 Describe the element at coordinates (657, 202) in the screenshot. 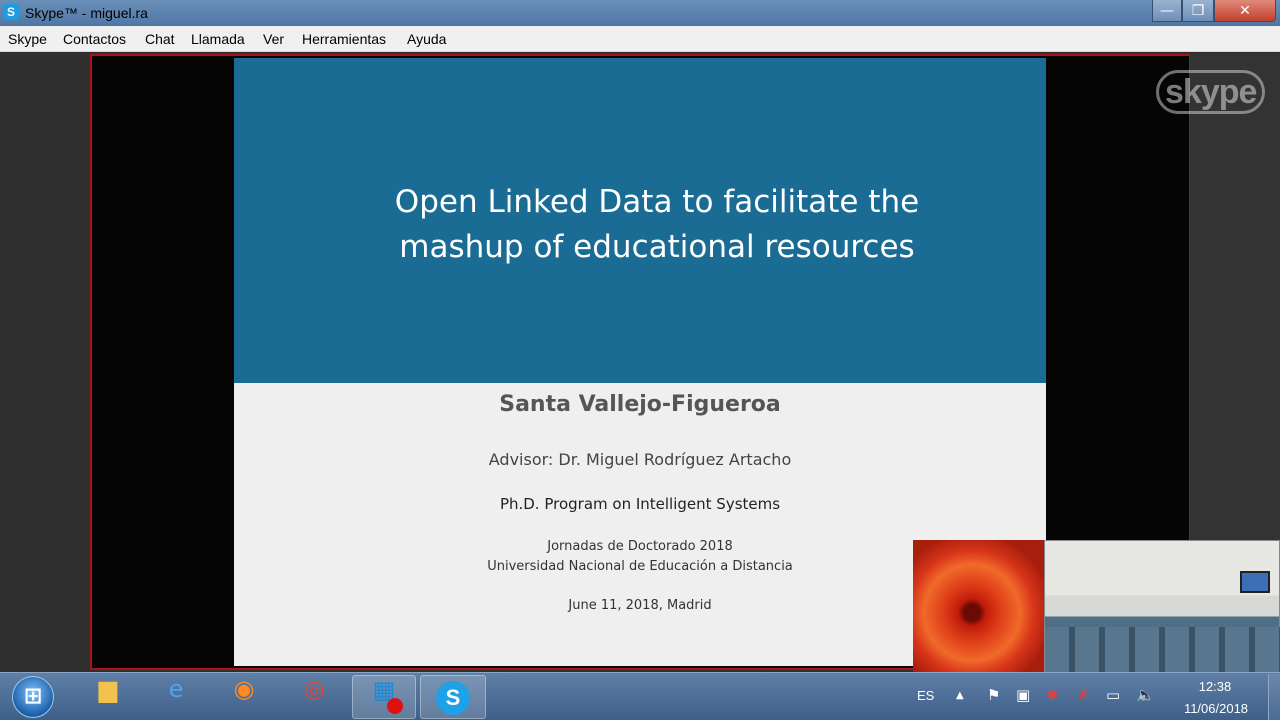

I see `slide-title-line-1: Open Linked Data to facilitate the` at that location.